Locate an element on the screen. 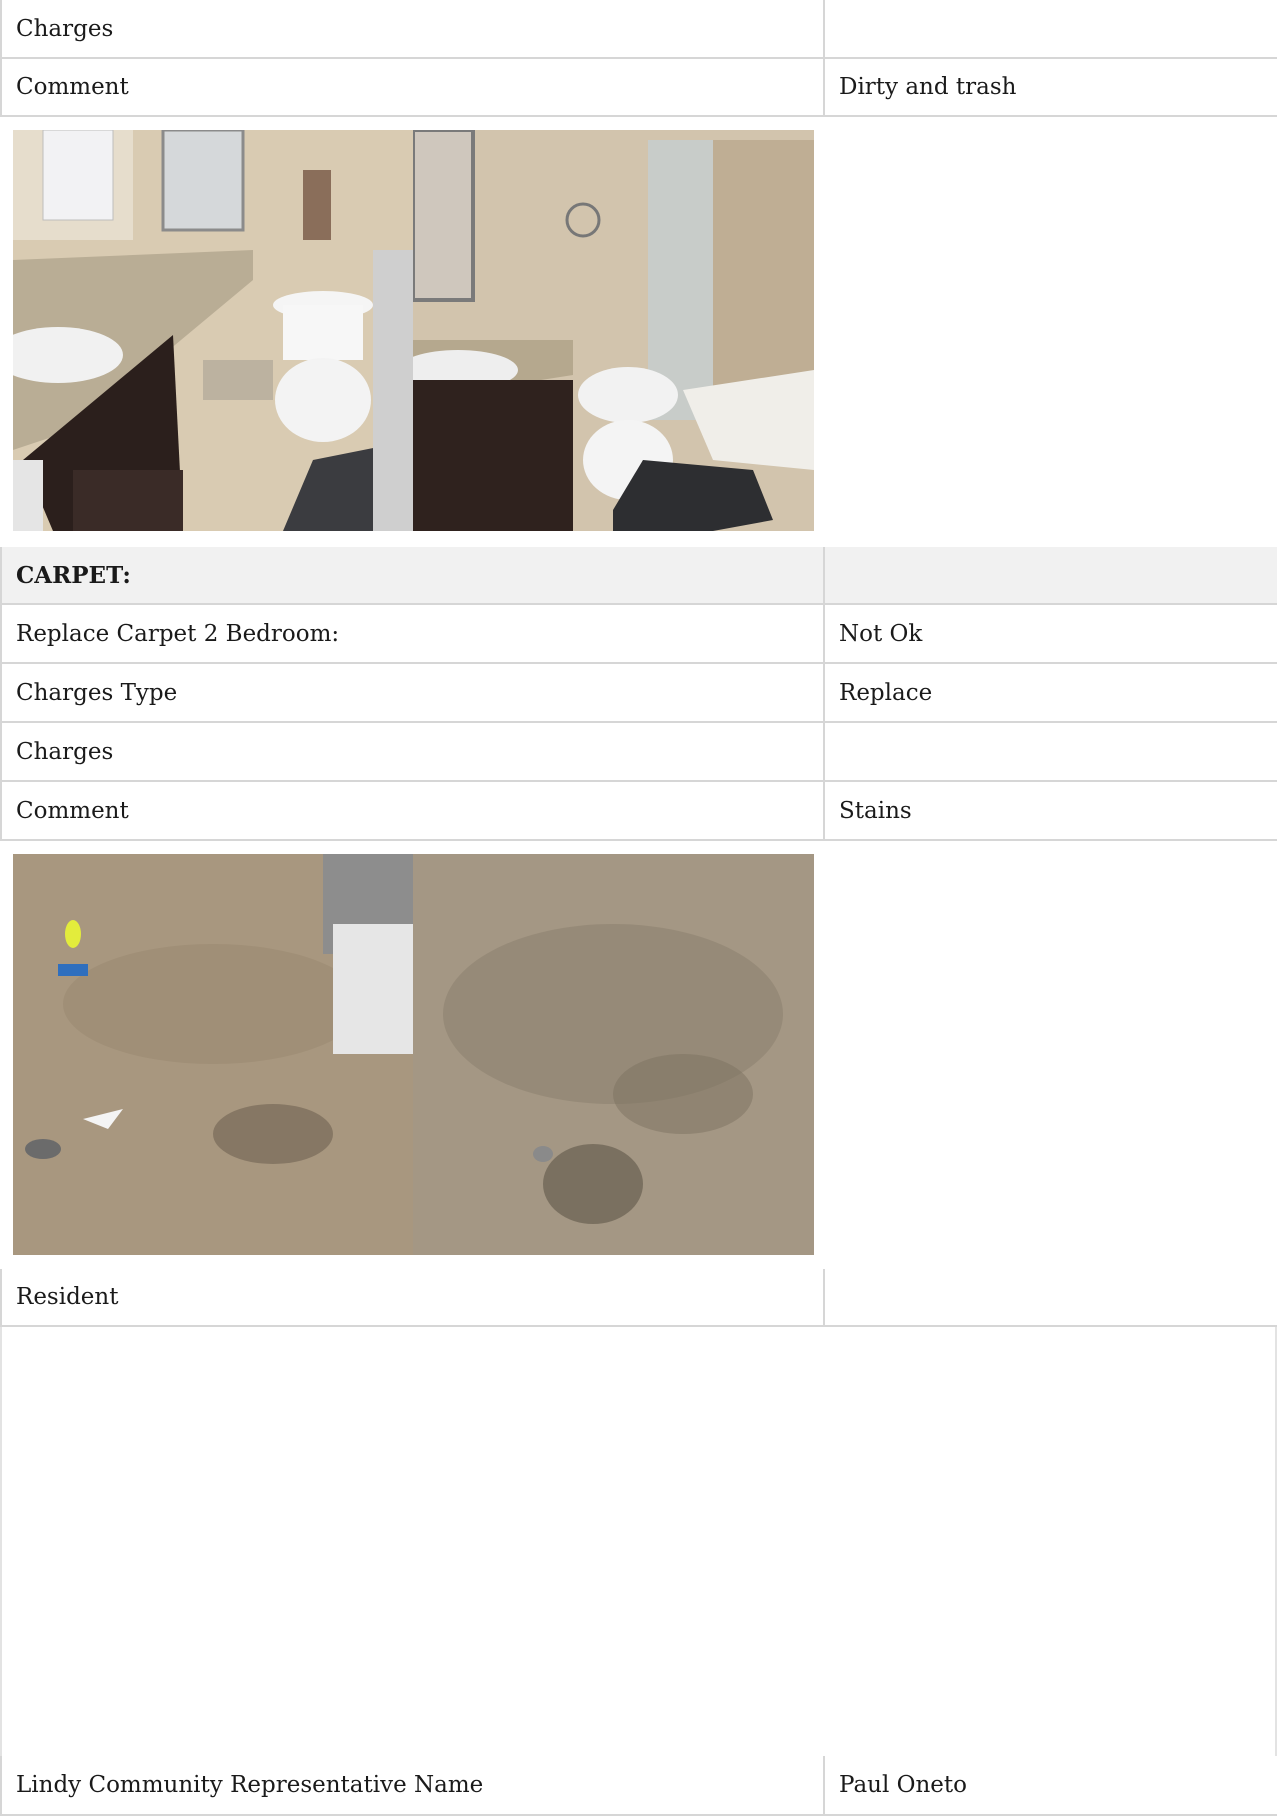  carpet-photo-pair is located at coordinates (413, 1054).